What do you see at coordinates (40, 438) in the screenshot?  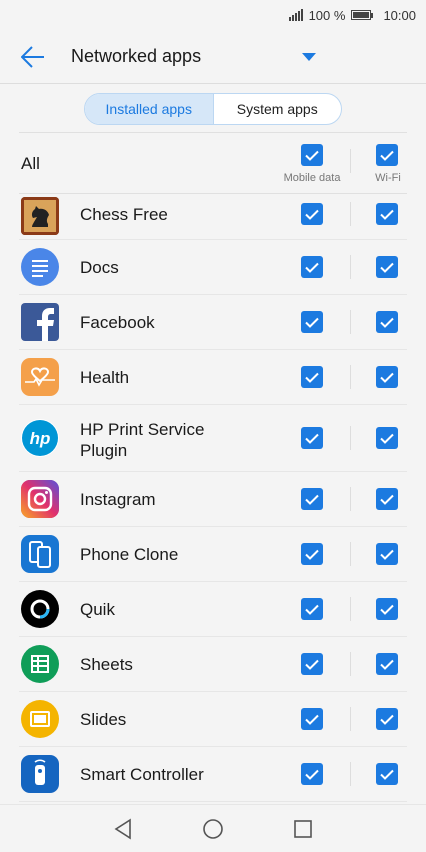 I see `svg-text: hp` at bounding box center [40, 438].